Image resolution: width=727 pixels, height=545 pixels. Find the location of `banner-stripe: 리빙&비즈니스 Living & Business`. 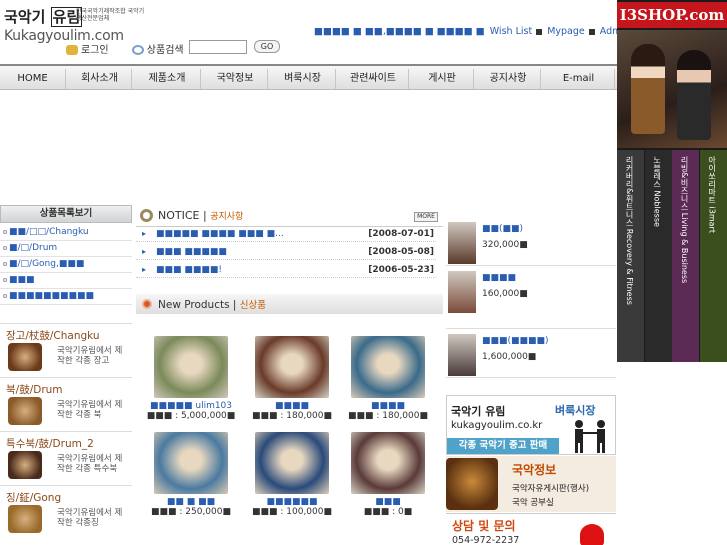

banner-stripe: 리빙&비즈니스 Living & Business is located at coordinates (685, 256).